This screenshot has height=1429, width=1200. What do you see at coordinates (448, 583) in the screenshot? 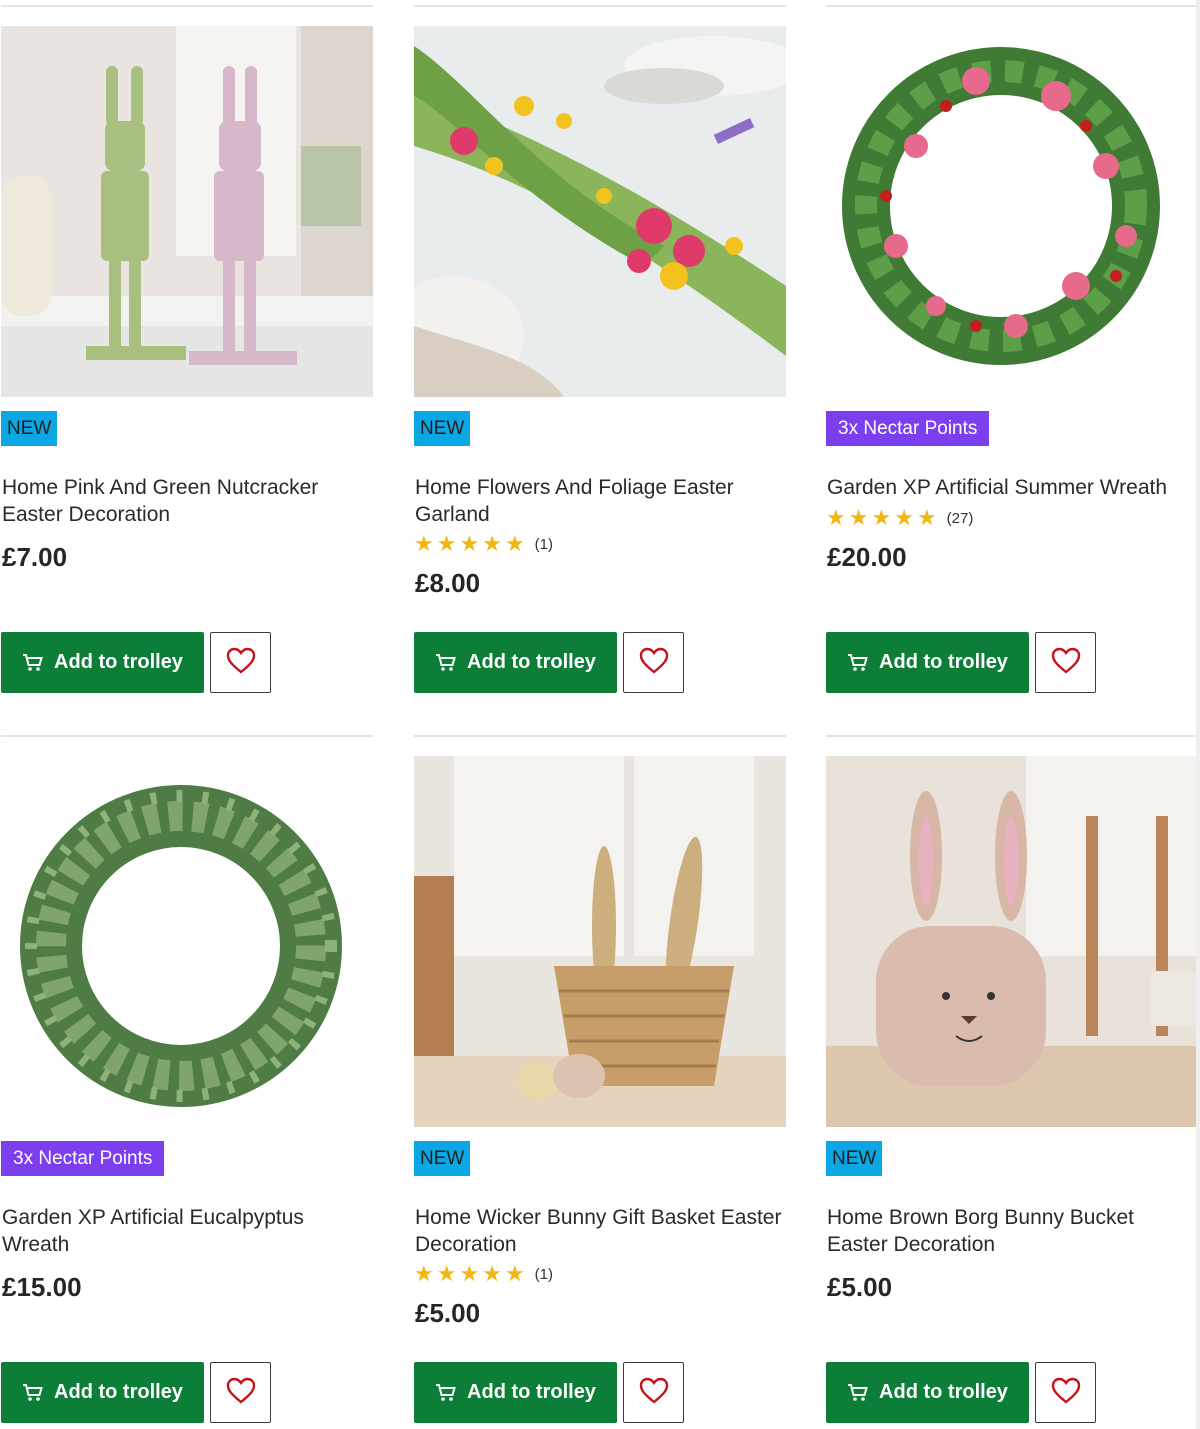
I see `product-price: £8.00` at bounding box center [448, 583].